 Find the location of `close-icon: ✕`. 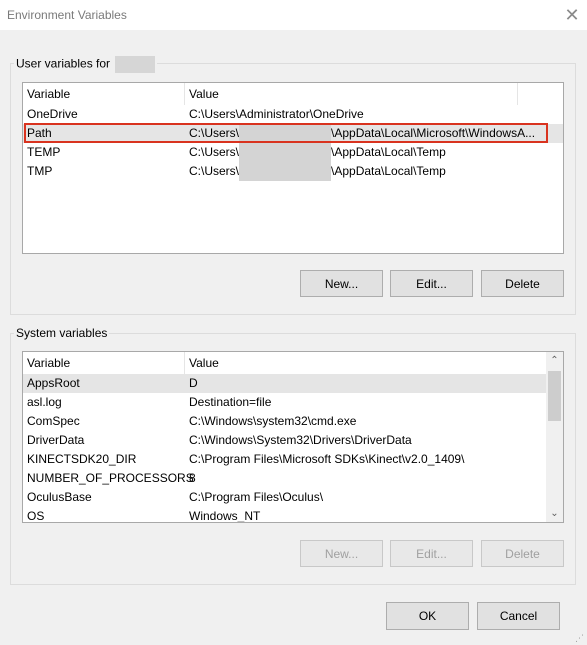

close-icon: ✕ is located at coordinates (572, 14).